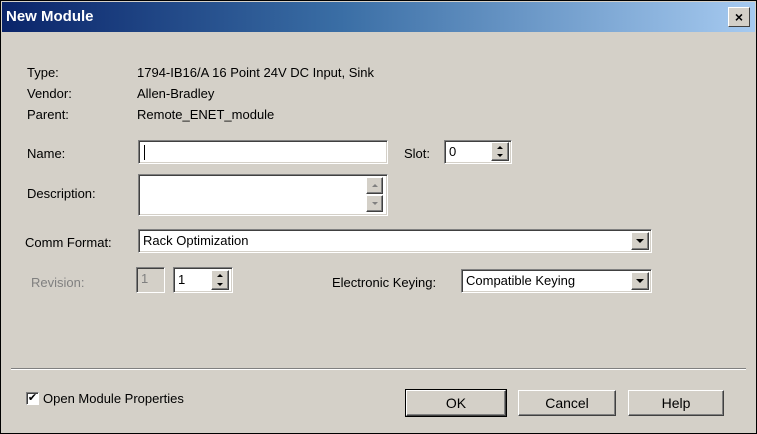 The image size is (757, 434). I want to click on slot-spin-buttons, so click(500, 151).